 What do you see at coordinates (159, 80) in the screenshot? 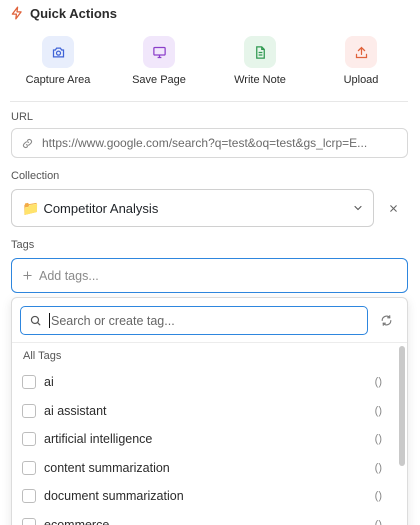
I see `save-page-label: Save Page` at bounding box center [159, 80].